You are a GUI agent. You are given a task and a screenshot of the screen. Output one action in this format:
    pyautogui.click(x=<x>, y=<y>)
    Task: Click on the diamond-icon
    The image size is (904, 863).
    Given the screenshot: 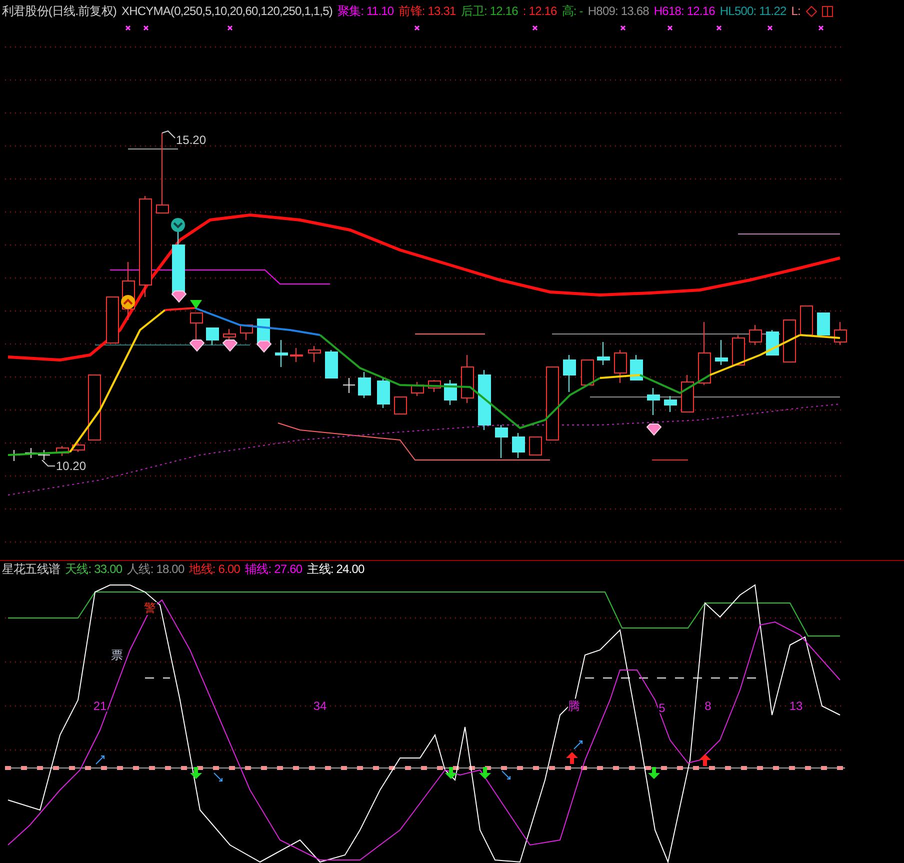 What is the action you would take?
    pyautogui.click(x=811, y=11)
    